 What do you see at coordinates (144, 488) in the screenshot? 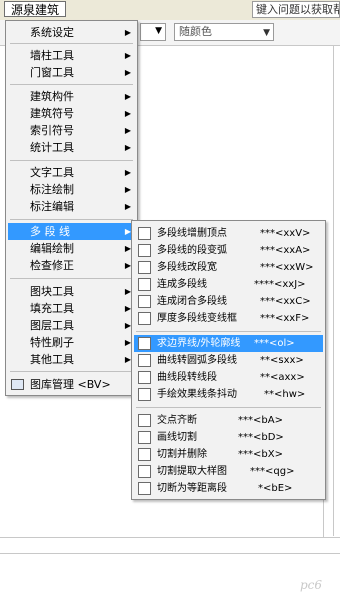
I see `equal-segments-icon` at bounding box center [144, 488].